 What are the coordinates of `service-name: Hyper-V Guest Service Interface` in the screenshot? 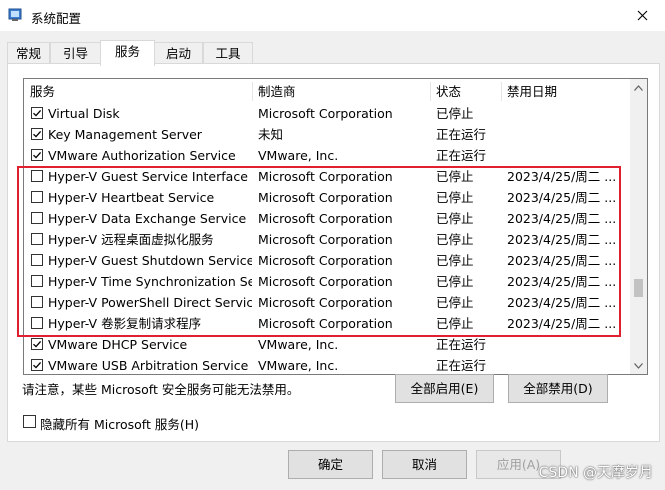 It's located at (148, 176).